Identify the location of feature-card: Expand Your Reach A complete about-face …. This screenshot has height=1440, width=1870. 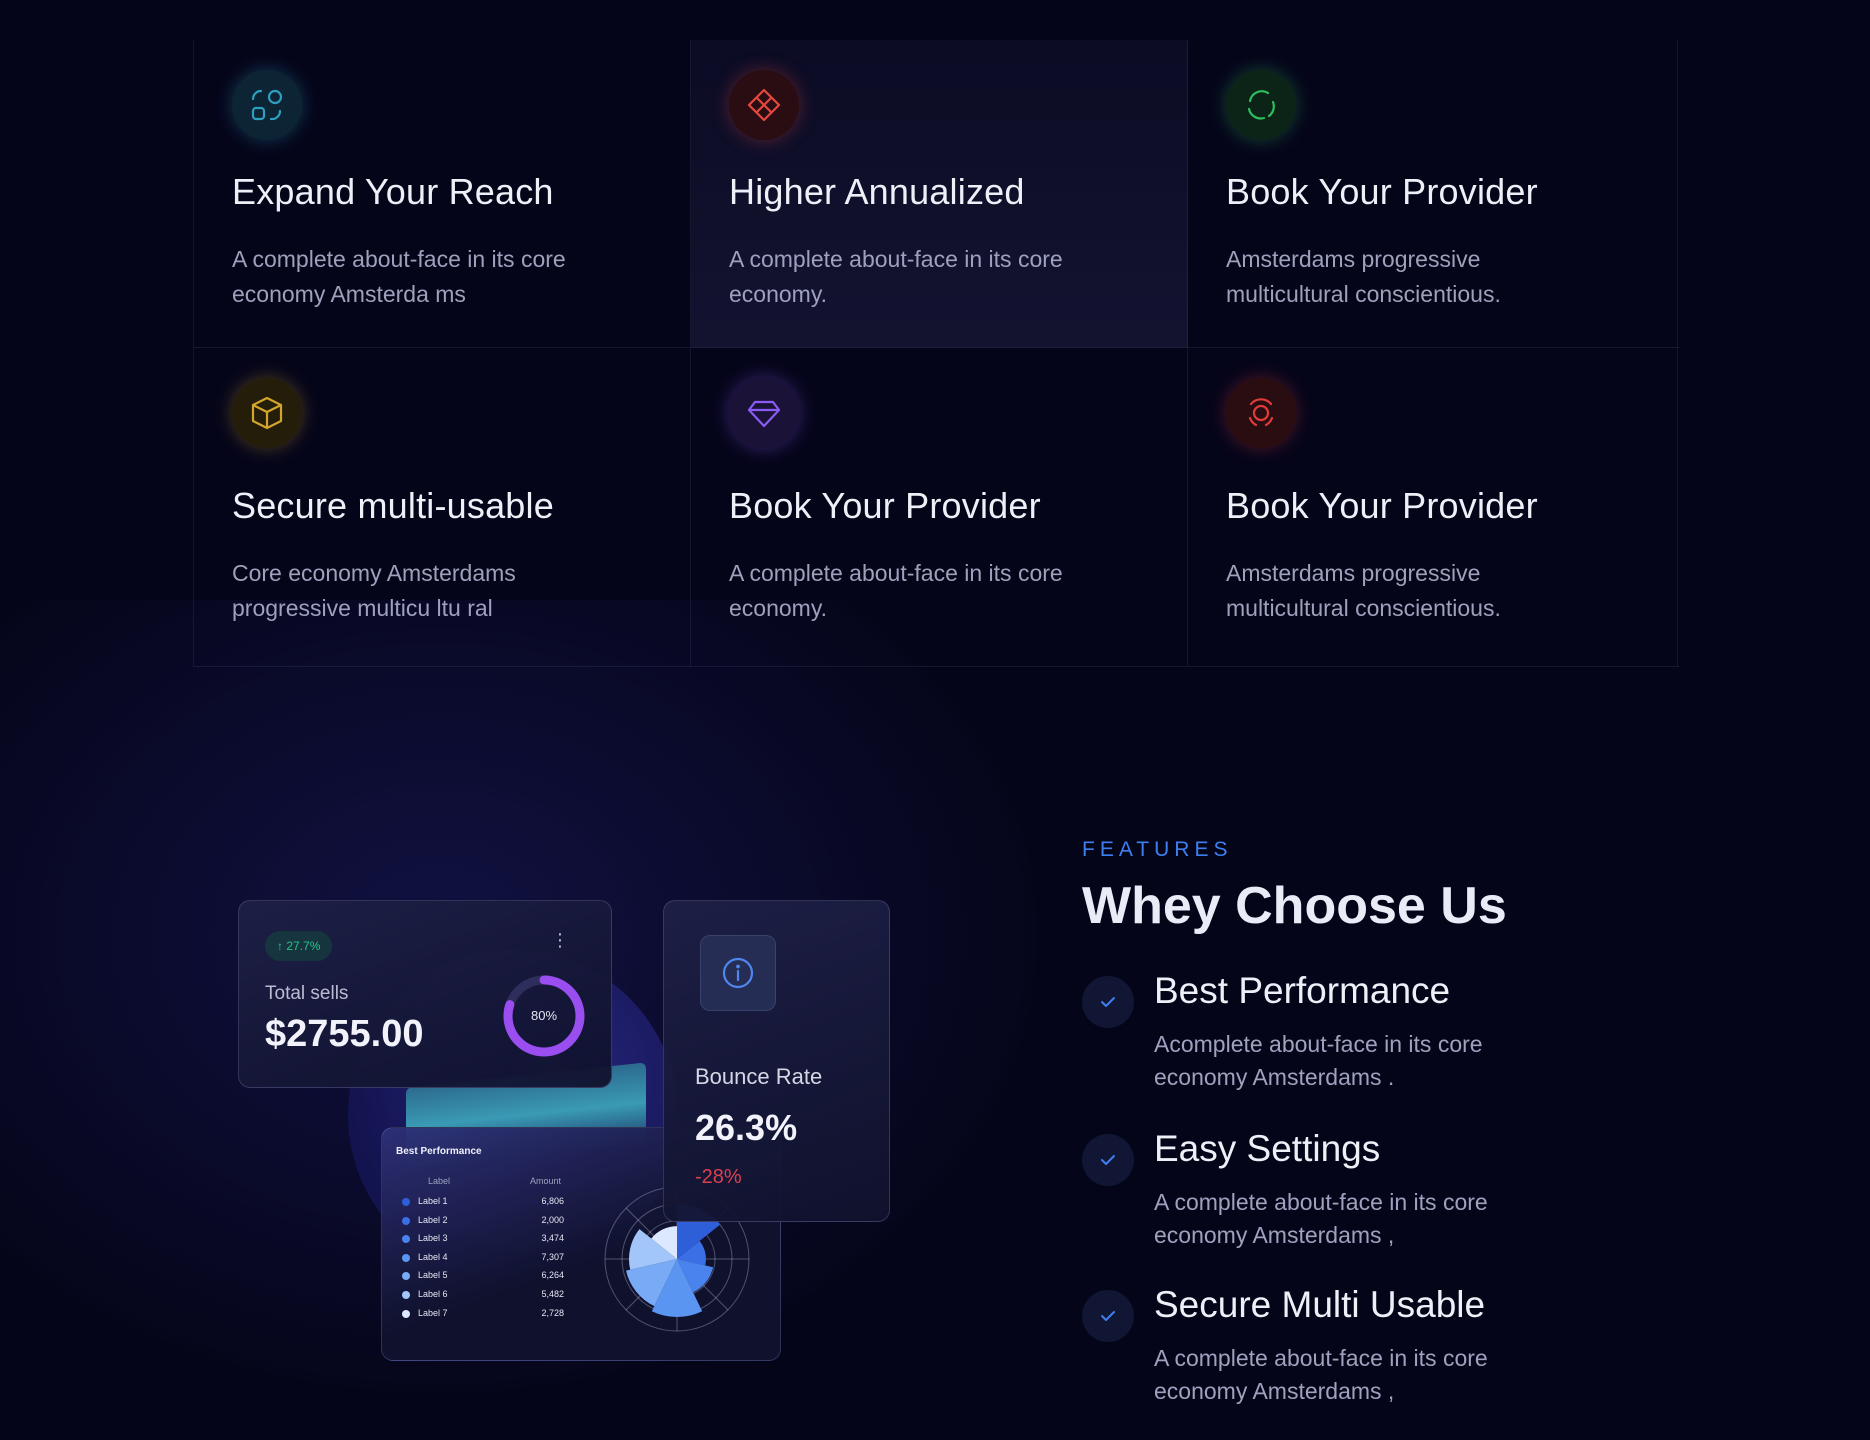
(442, 194).